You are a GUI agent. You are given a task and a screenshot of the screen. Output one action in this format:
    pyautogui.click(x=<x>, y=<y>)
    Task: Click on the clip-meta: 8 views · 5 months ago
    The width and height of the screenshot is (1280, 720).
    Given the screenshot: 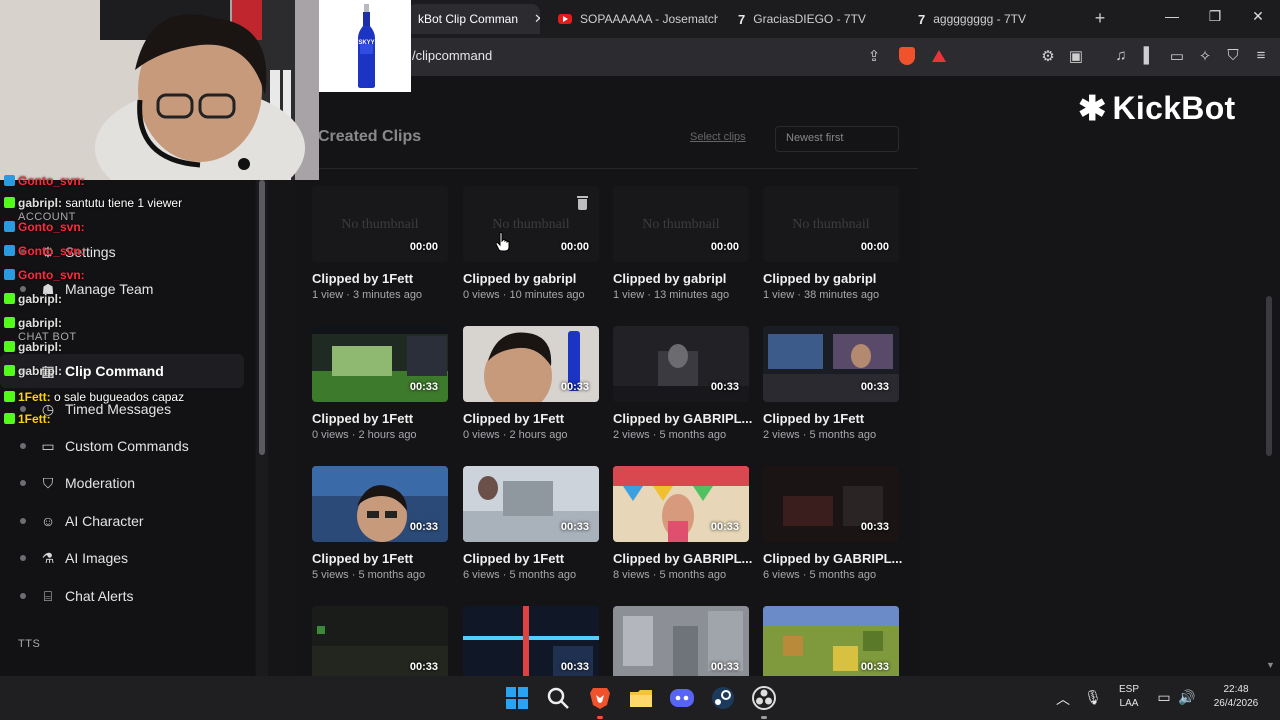 What is the action you would take?
    pyautogui.click(x=670, y=575)
    